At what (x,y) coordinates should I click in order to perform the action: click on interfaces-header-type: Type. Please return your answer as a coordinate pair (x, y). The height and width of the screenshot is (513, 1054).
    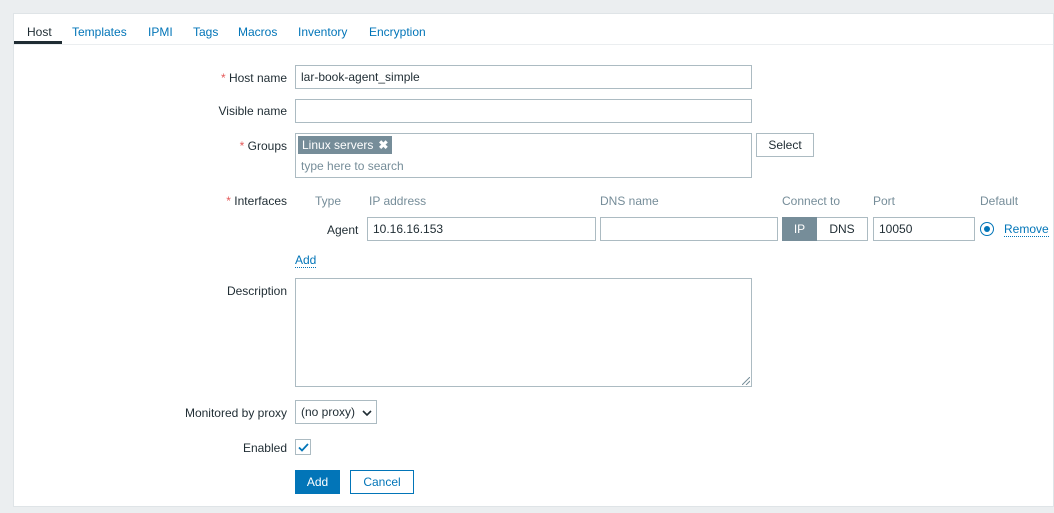
    Looking at the image, I should click on (328, 201).